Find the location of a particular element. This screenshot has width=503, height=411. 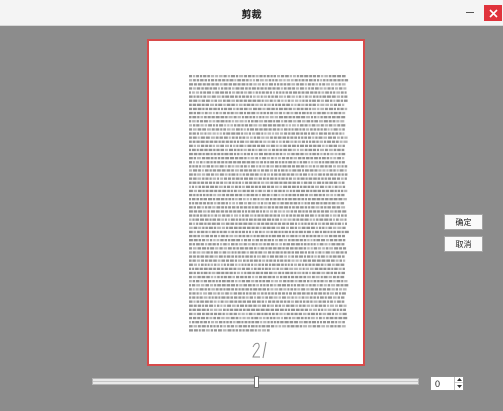

confirm-button: 确定 is located at coordinates (463, 222).